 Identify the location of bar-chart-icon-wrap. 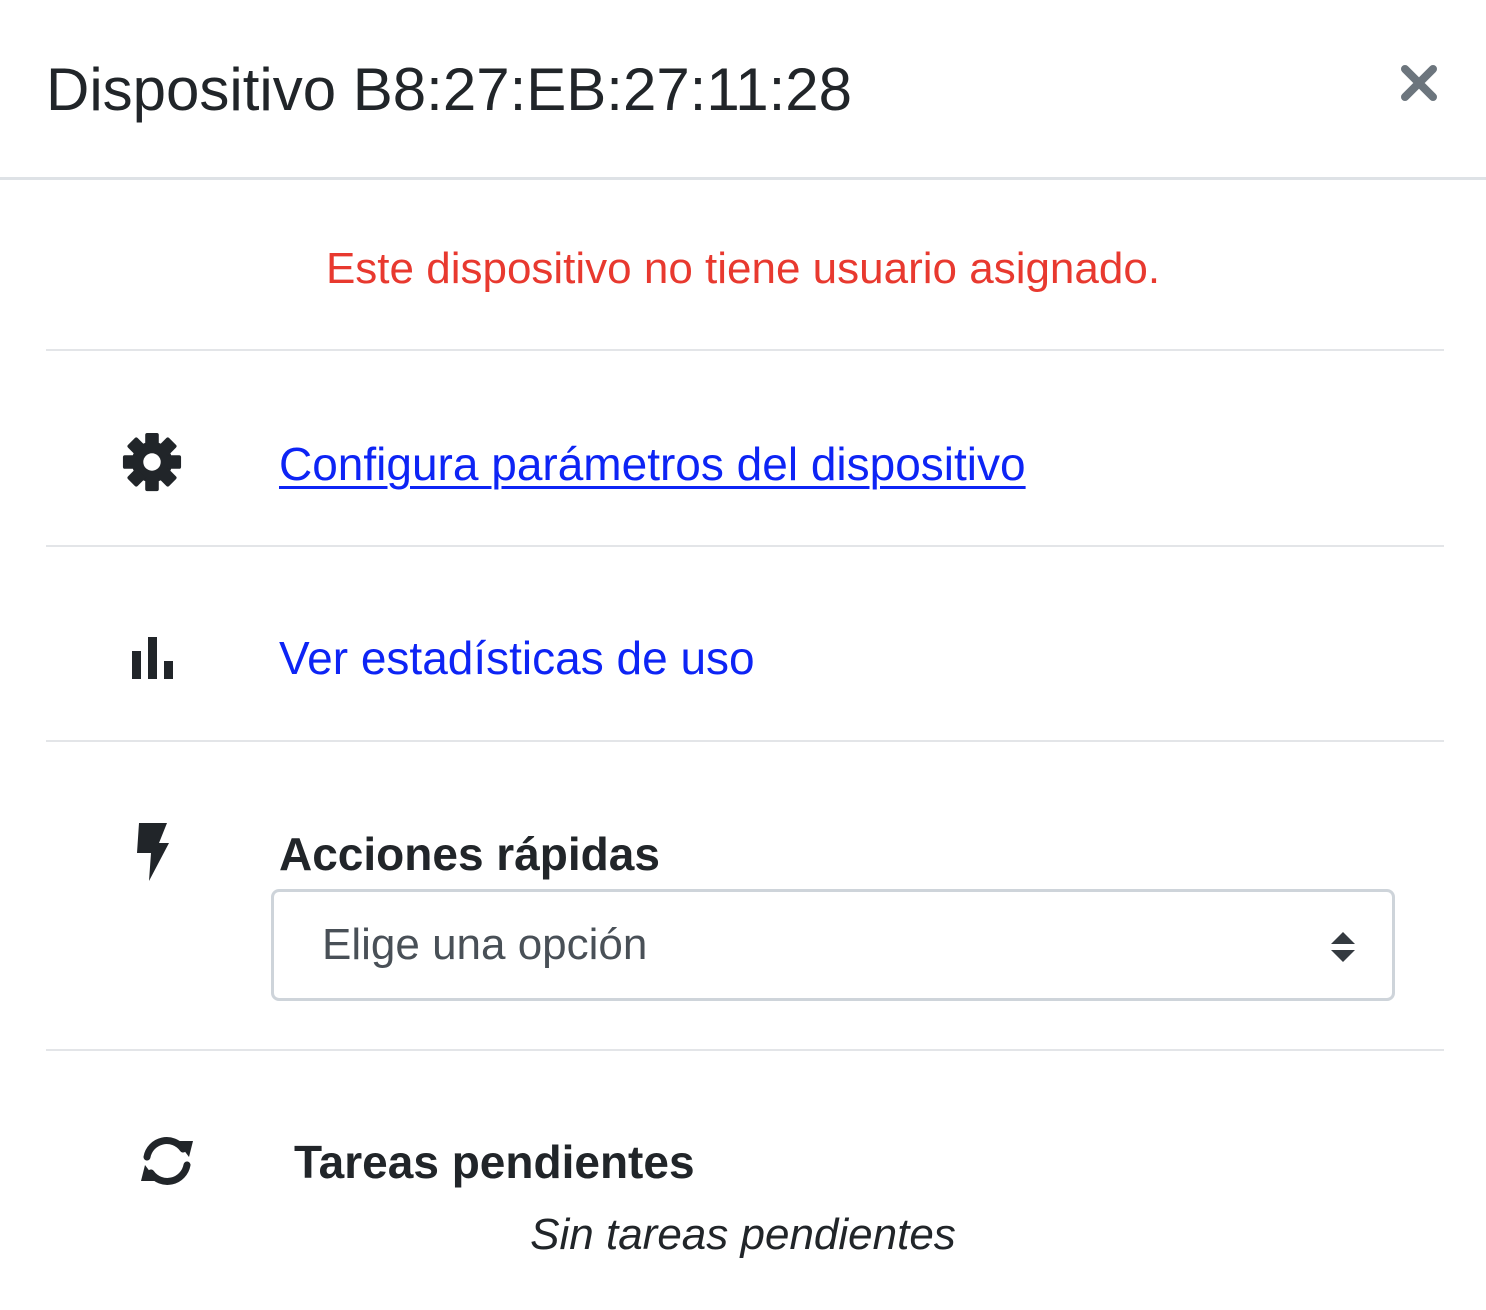
(152, 658).